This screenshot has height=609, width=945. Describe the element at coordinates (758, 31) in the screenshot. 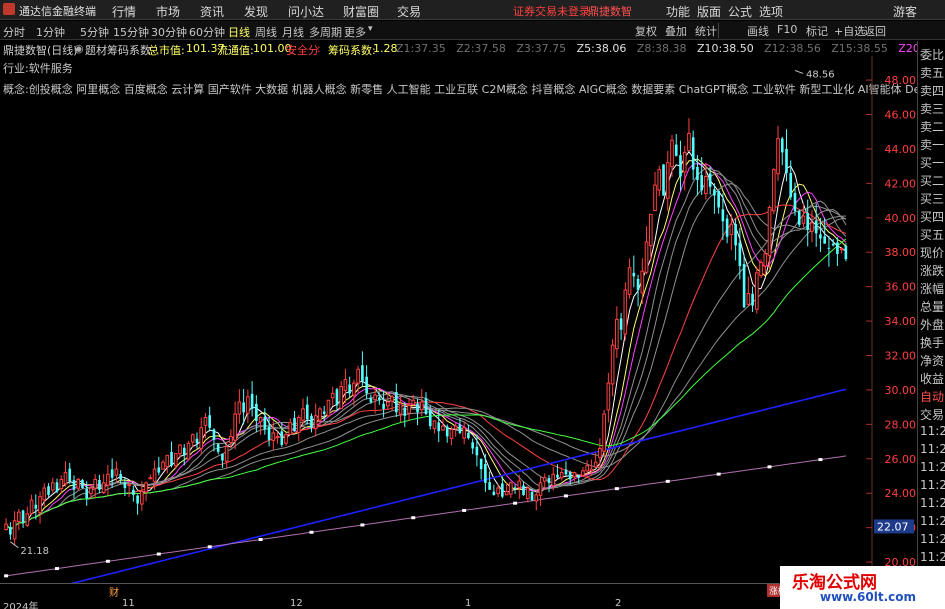

I see `statistics-button: 画线` at that location.